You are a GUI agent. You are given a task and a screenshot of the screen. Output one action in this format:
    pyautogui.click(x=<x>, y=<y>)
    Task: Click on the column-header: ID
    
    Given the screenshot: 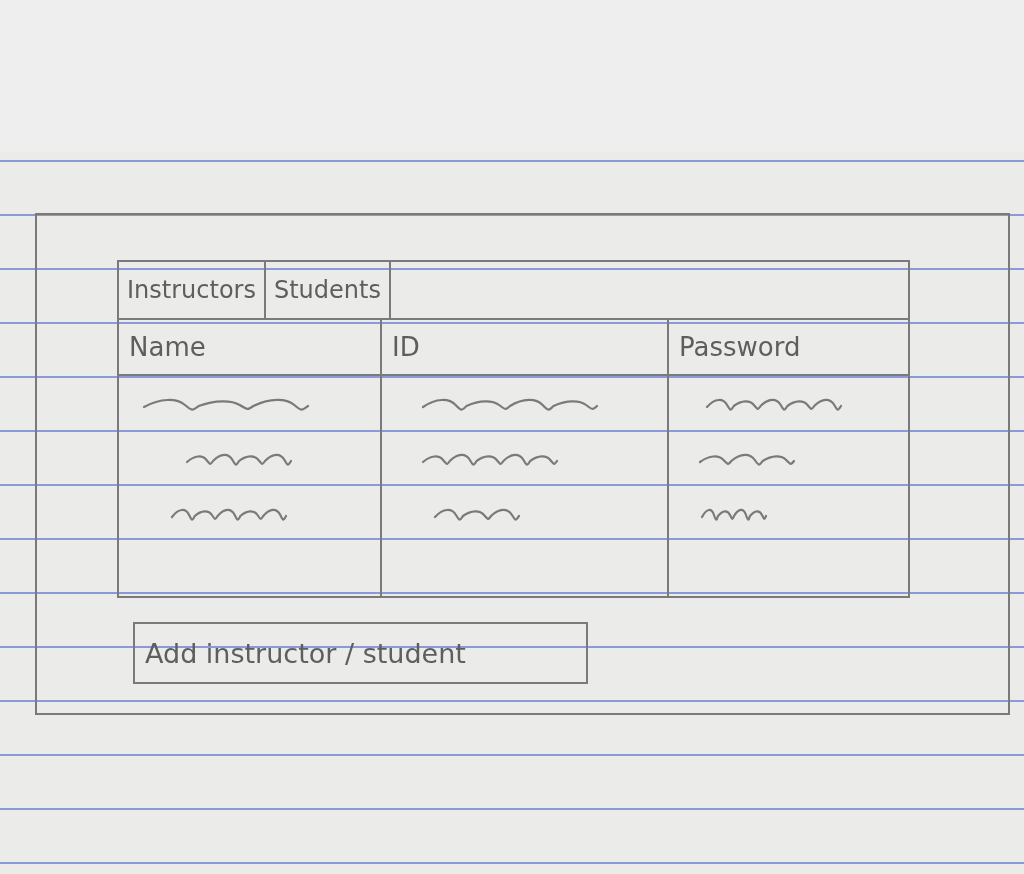 What is the action you would take?
    pyautogui.click(x=406, y=347)
    